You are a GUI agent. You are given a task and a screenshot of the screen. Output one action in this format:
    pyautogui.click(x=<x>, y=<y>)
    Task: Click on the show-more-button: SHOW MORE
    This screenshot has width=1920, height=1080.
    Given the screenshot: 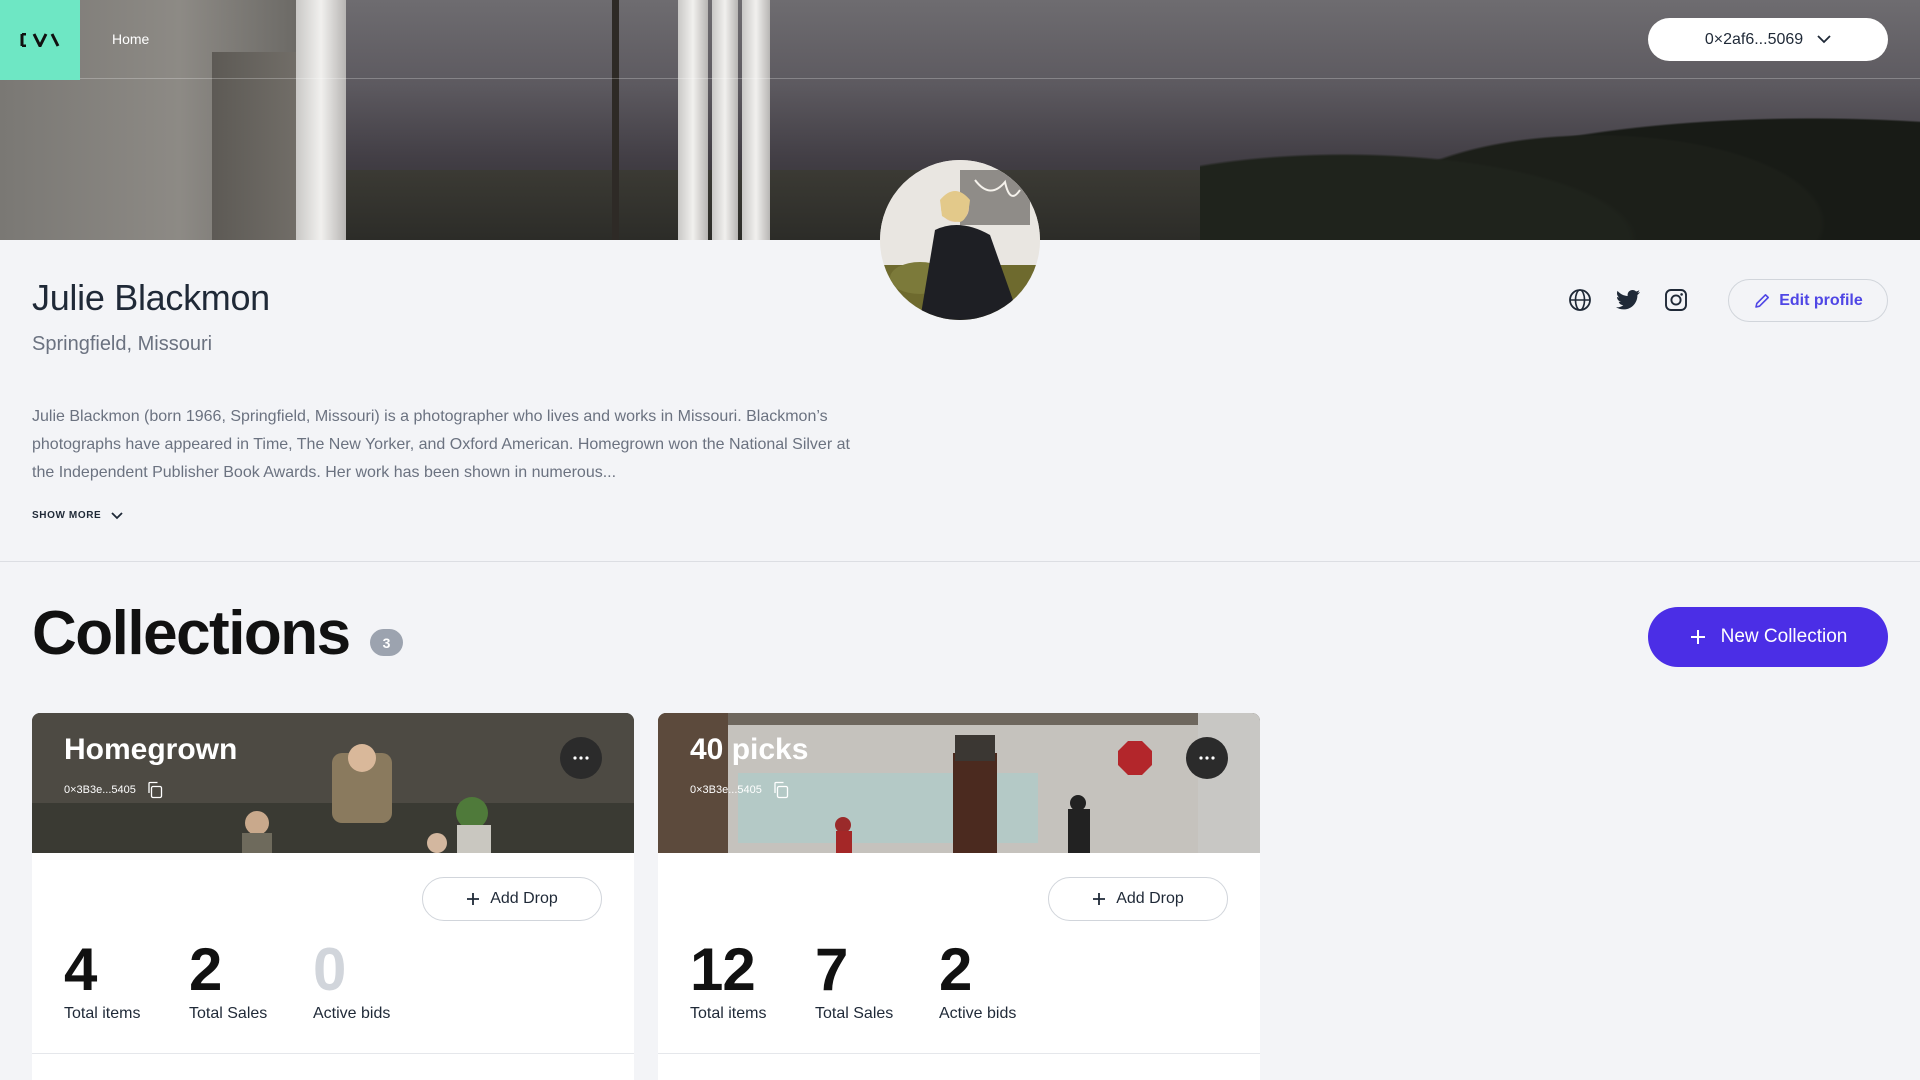 What is the action you would take?
    pyautogui.click(x=77, y=515)
    